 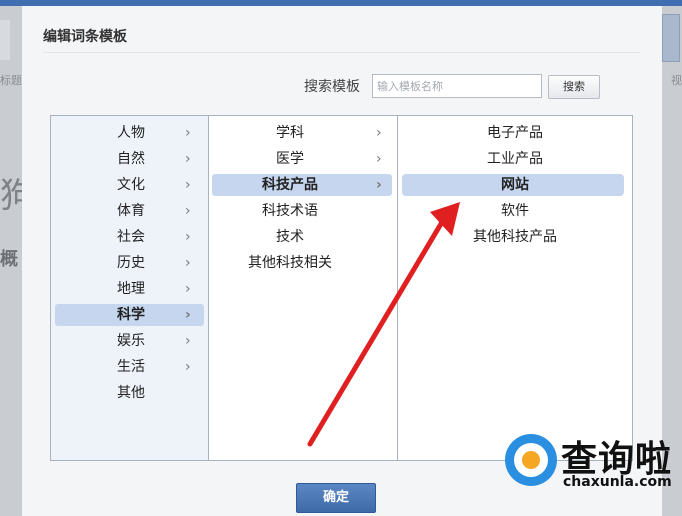 I want to click on category-level1-item: 文化 ›, so click(x=129, y=185).